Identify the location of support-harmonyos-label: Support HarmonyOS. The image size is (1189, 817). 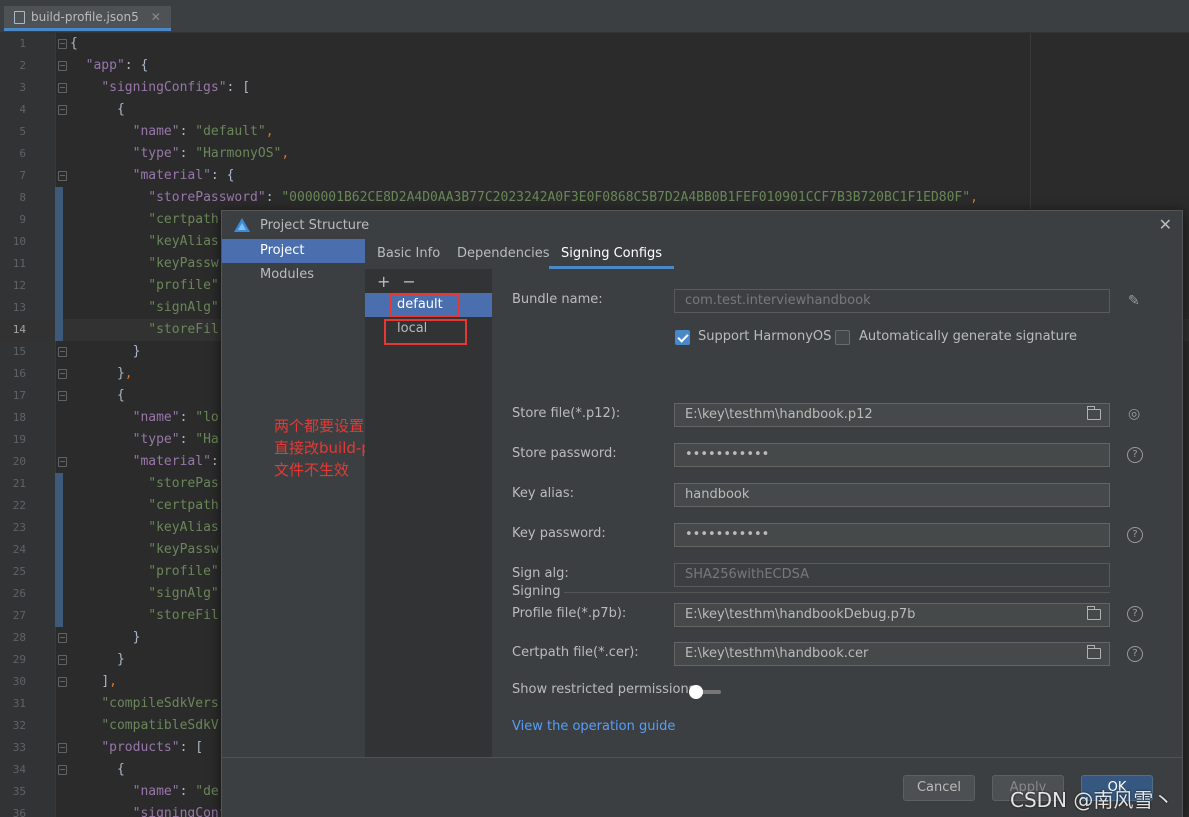
(765, 336).